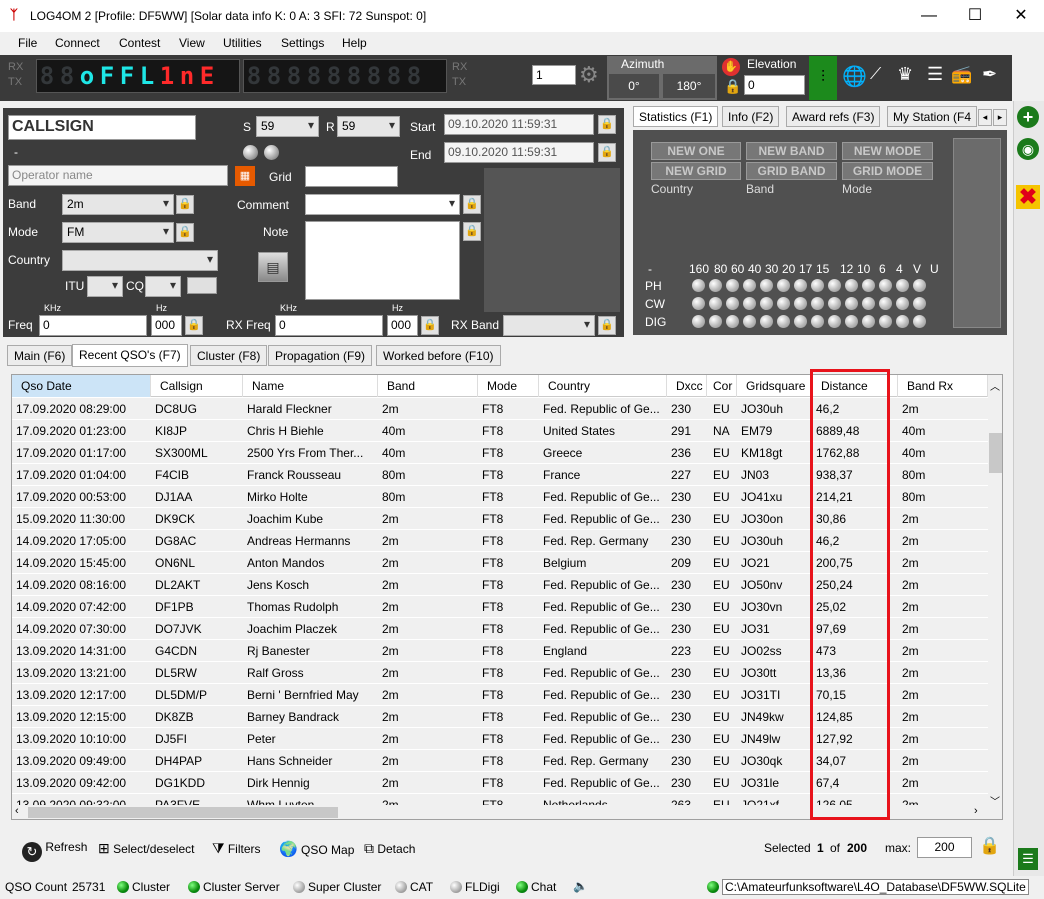 The height and width of the screenshot is (899, 1044). Describe the element at coordinates (774, 85) in the screenshot. I see `elevation-input: 0` at that location.